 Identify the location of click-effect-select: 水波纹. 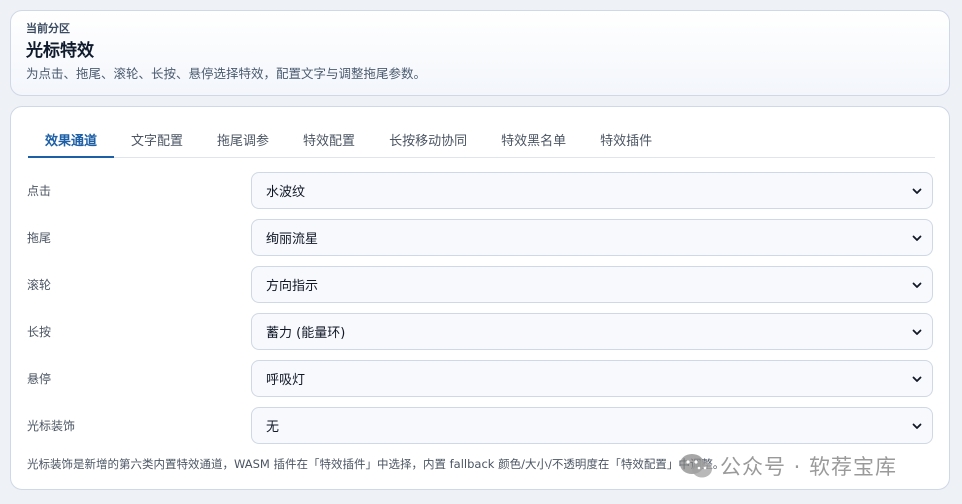
(592, 190).